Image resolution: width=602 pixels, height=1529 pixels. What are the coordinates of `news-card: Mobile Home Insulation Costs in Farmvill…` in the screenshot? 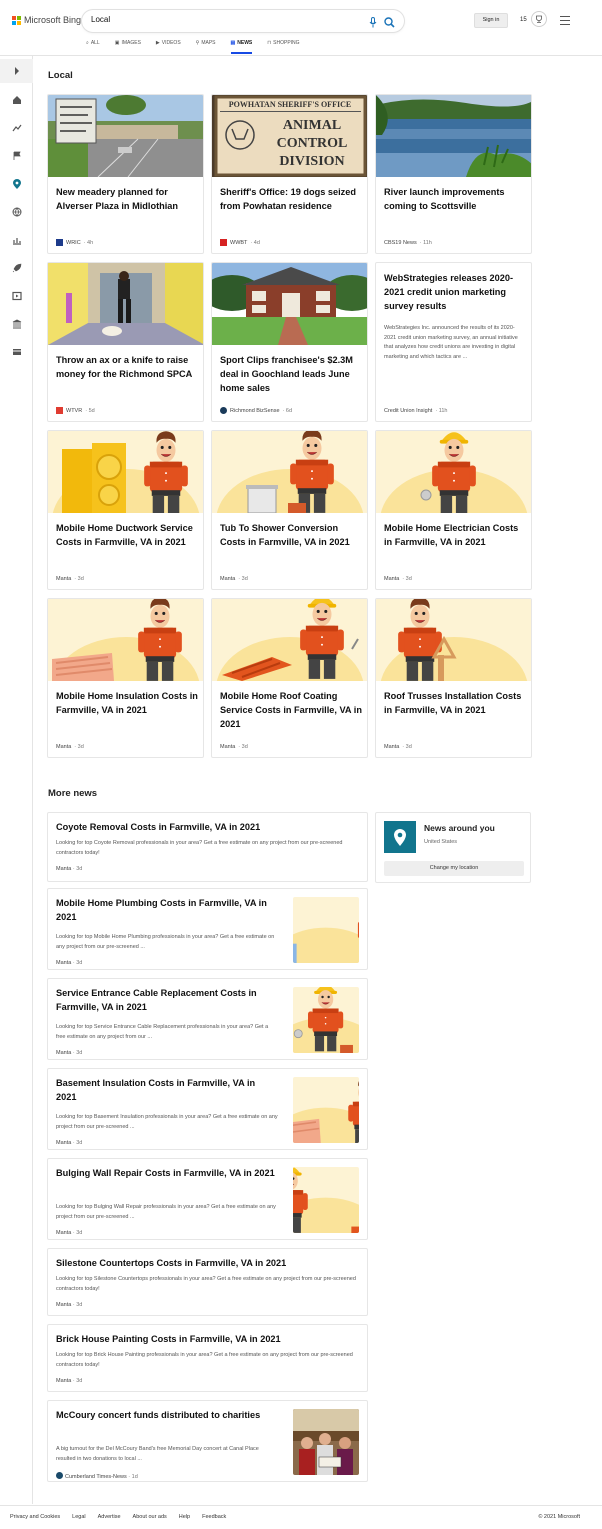 It's located at (125, 678).